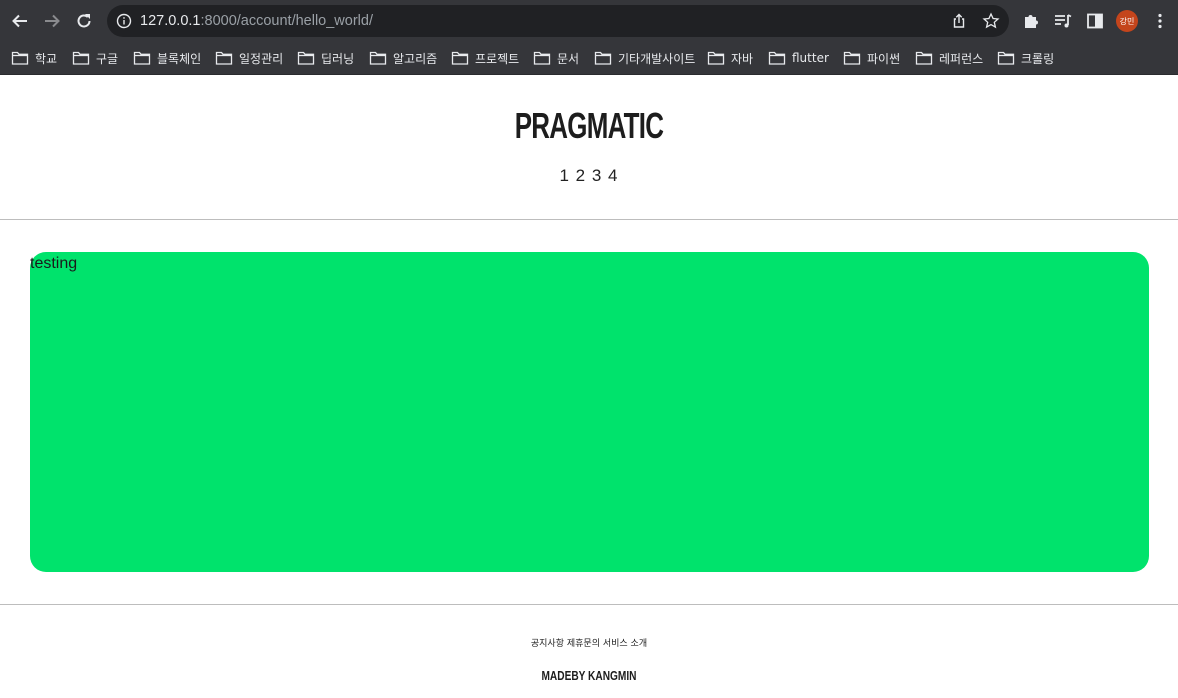 The width and height of the screenshot is (1178, 698). Describe the element at coordinates (286, 21) in the screenshot. I see `url-path: :8000/account/hello_world/` at that location.